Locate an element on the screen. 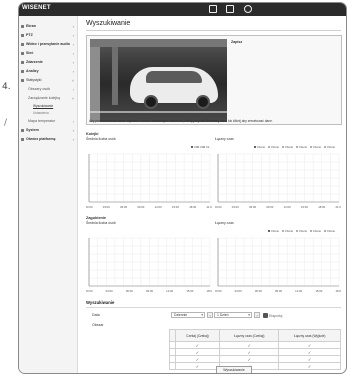  export-label: Eksportuj is located at coordinates (275, 316).